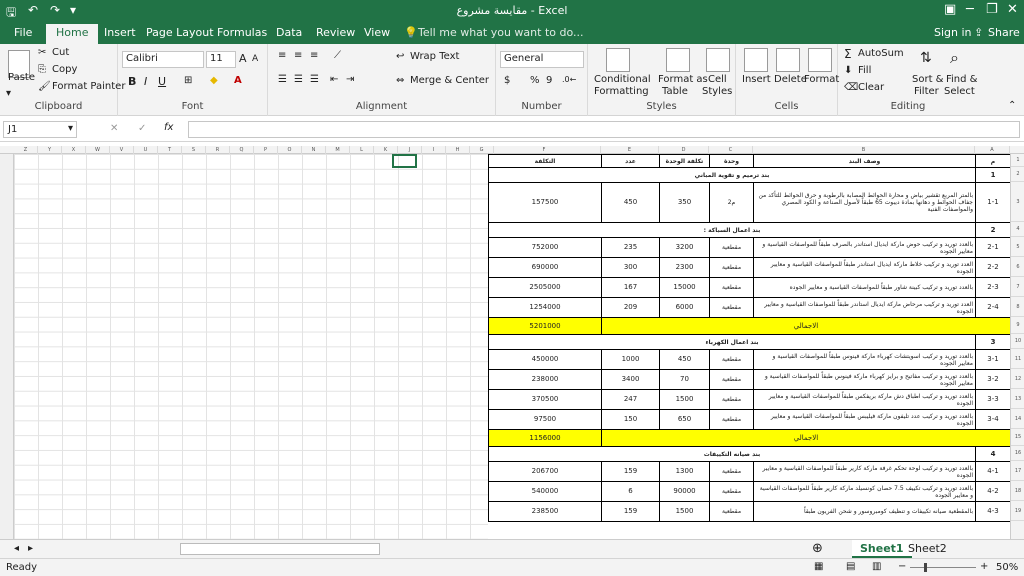  Describe the element at coordinates (732, 230) in the screenshot. I see `section-title: بند اعمال السباكة :` at that location.